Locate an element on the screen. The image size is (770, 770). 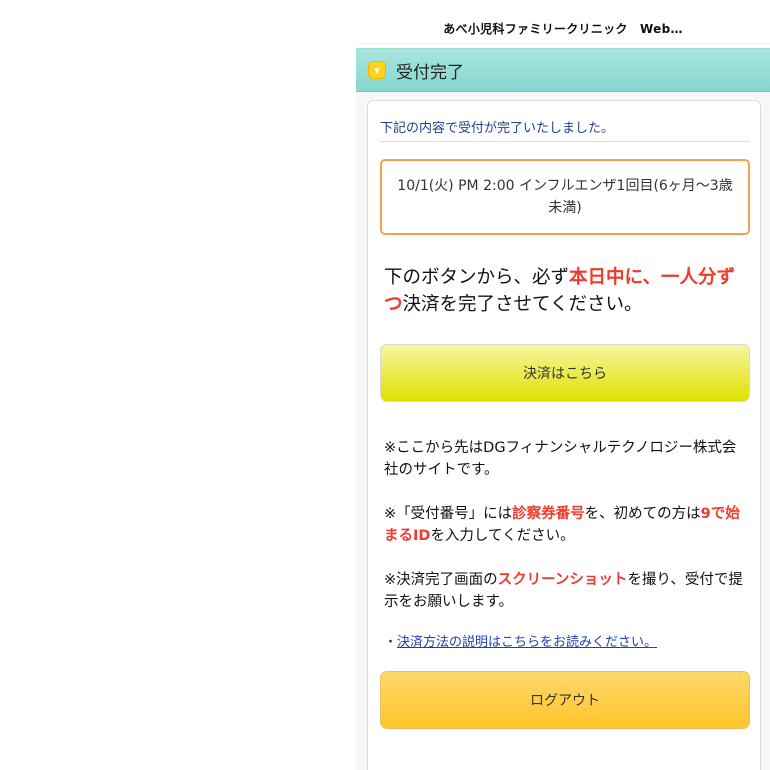
payment-help-row: ・決済方法の説明はこちらをお読みください。 is located at coordinates (565, 640).